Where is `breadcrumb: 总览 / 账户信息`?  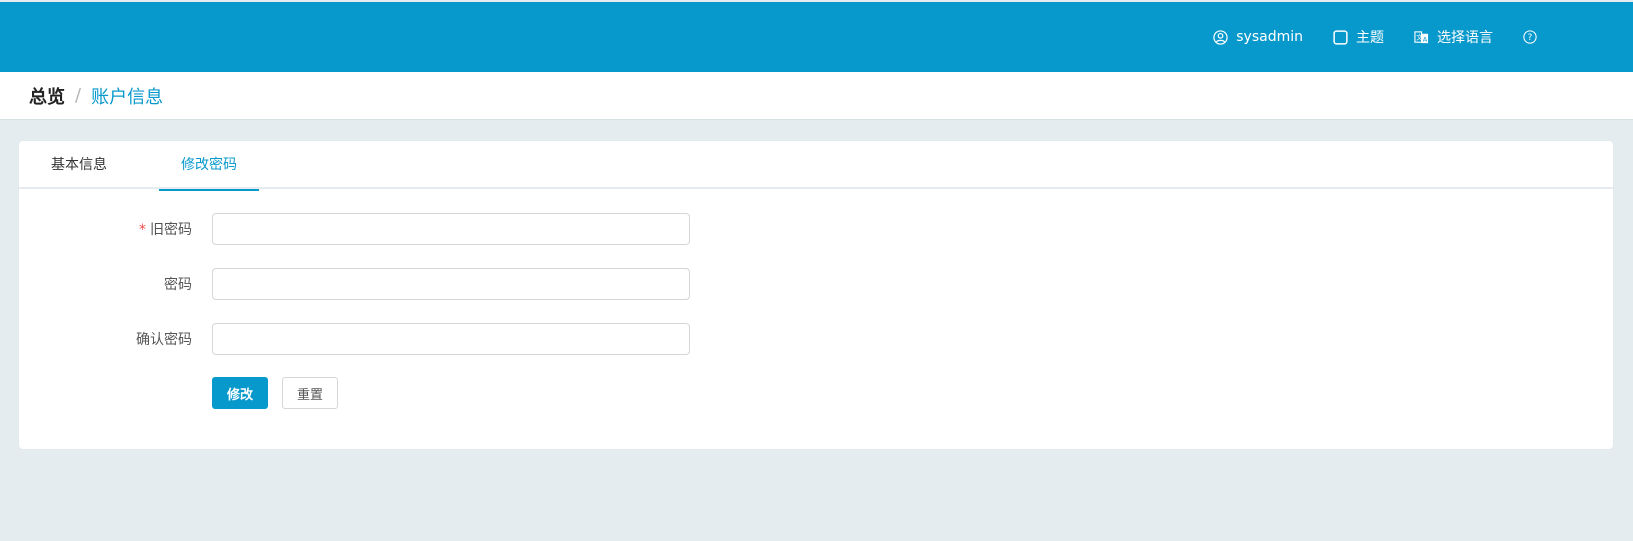 breadcrumb: 总览 / 账户信息 is located at coordinates (816, 96).